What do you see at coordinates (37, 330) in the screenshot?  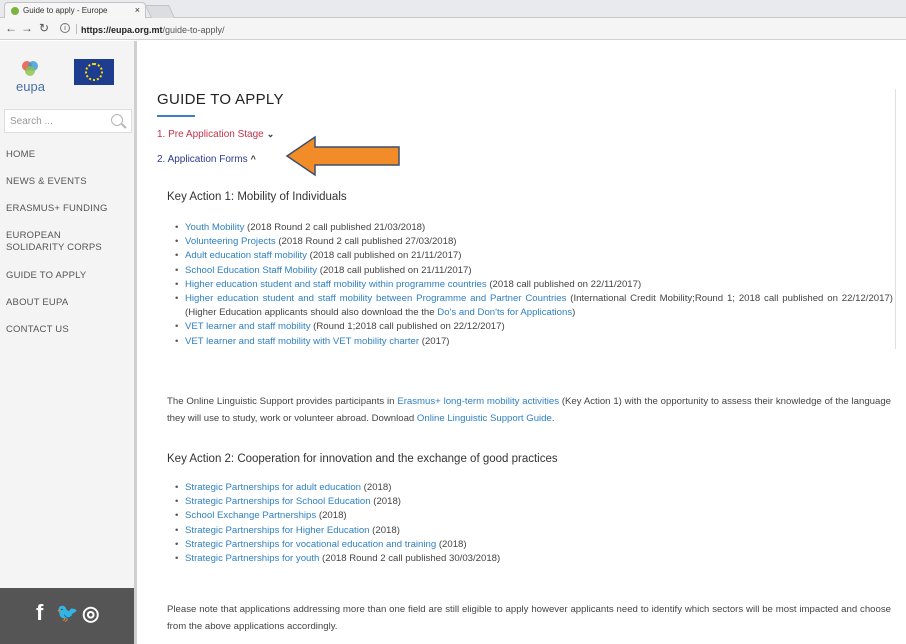 I see `sidebar-item-contact-us: CONTACT US` at bounding box center [37, 330].